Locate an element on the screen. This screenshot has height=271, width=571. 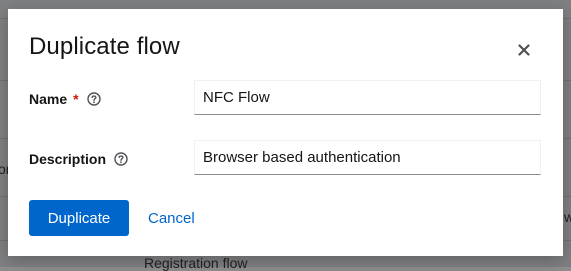
background-link-registration-flow: Registration flow is located at coordinates (196, 263).